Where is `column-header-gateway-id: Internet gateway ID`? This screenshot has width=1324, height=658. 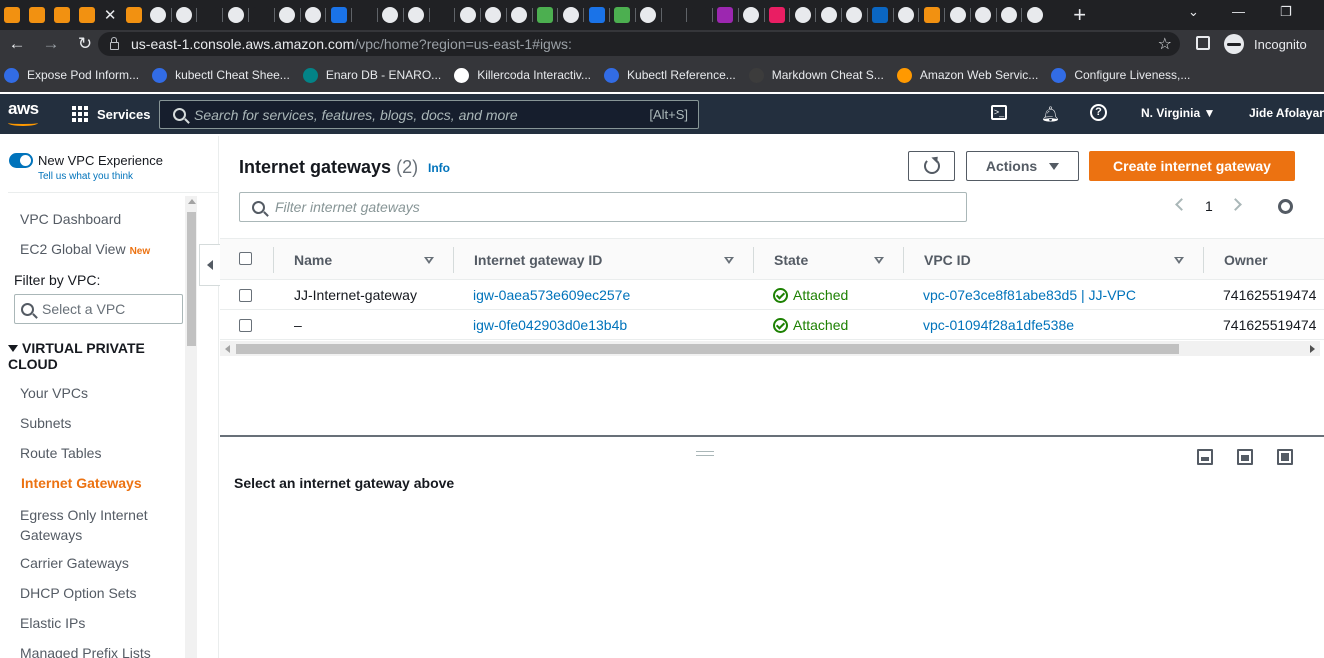
column-header-gateway-id: Internet gateway ID is located at coordinates (538, 260).